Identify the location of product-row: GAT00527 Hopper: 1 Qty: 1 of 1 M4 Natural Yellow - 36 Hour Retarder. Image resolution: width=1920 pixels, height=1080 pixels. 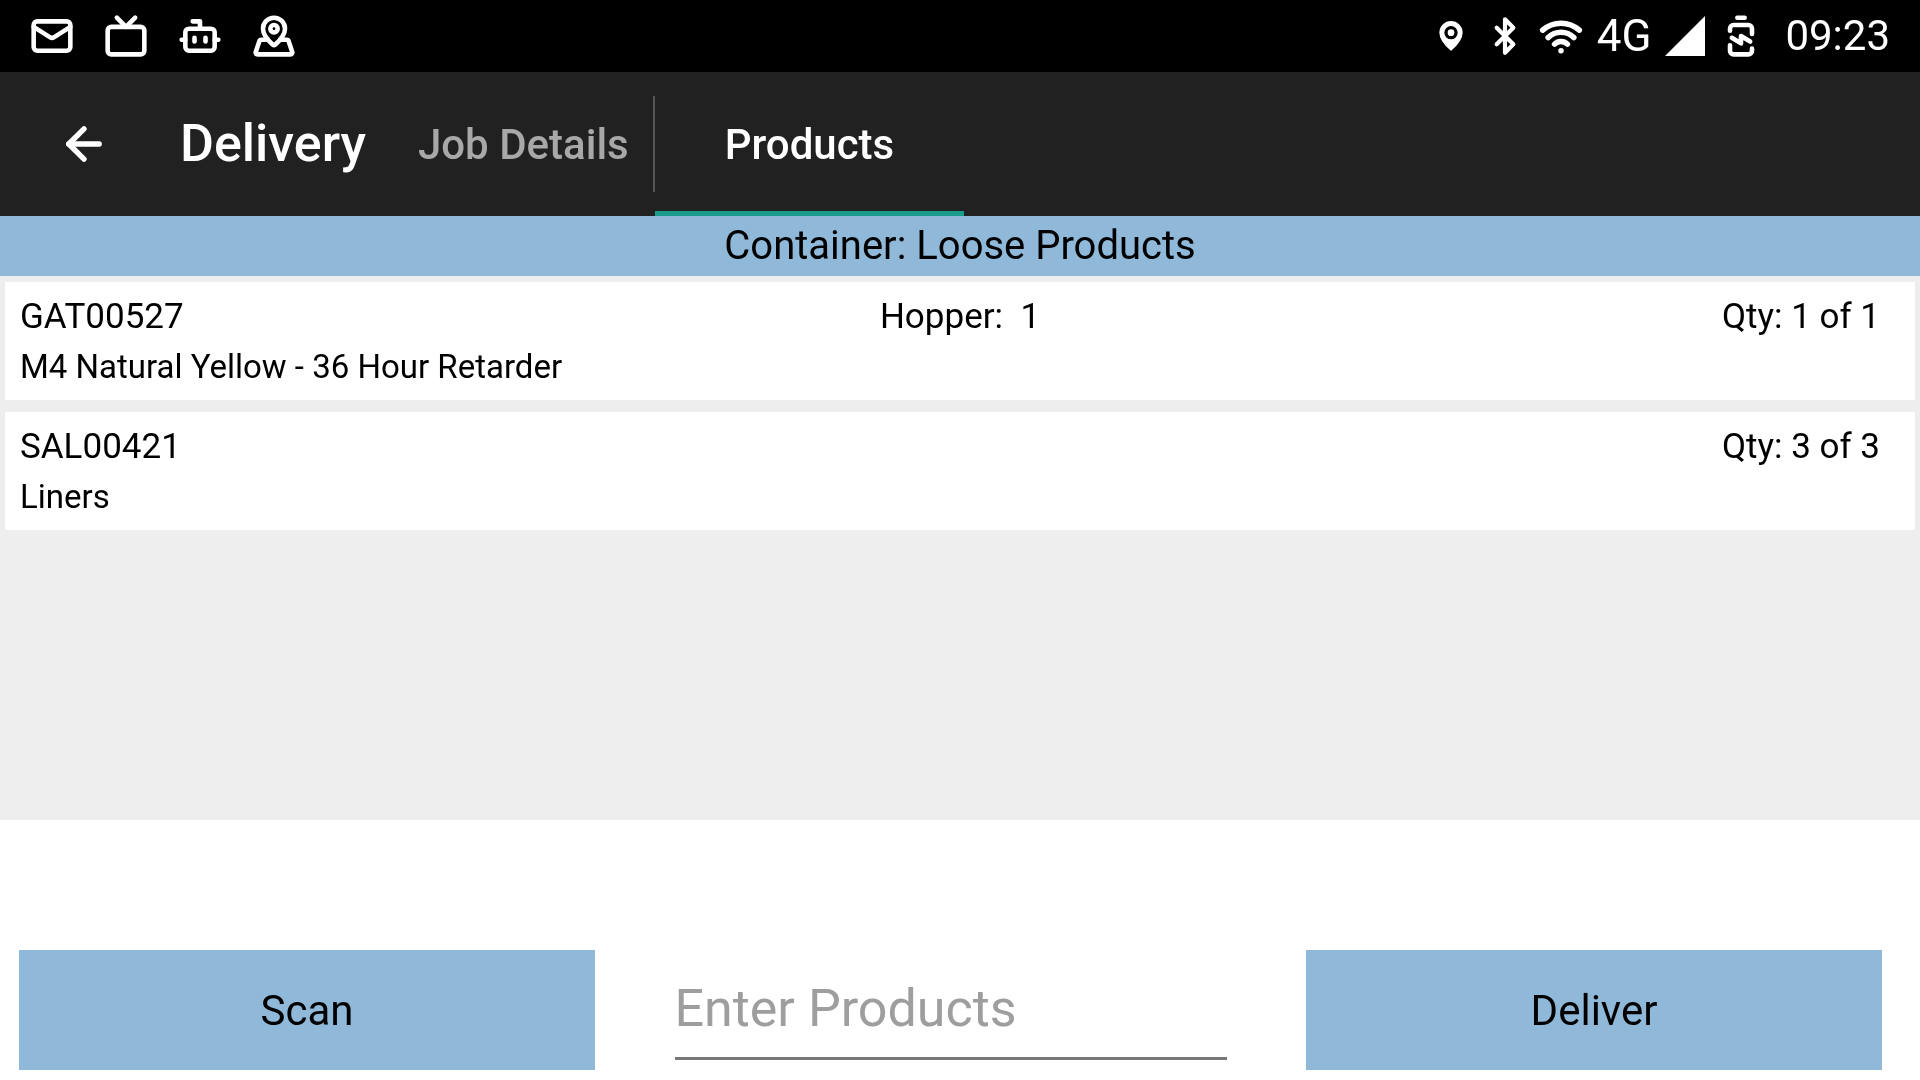
(960, 341).